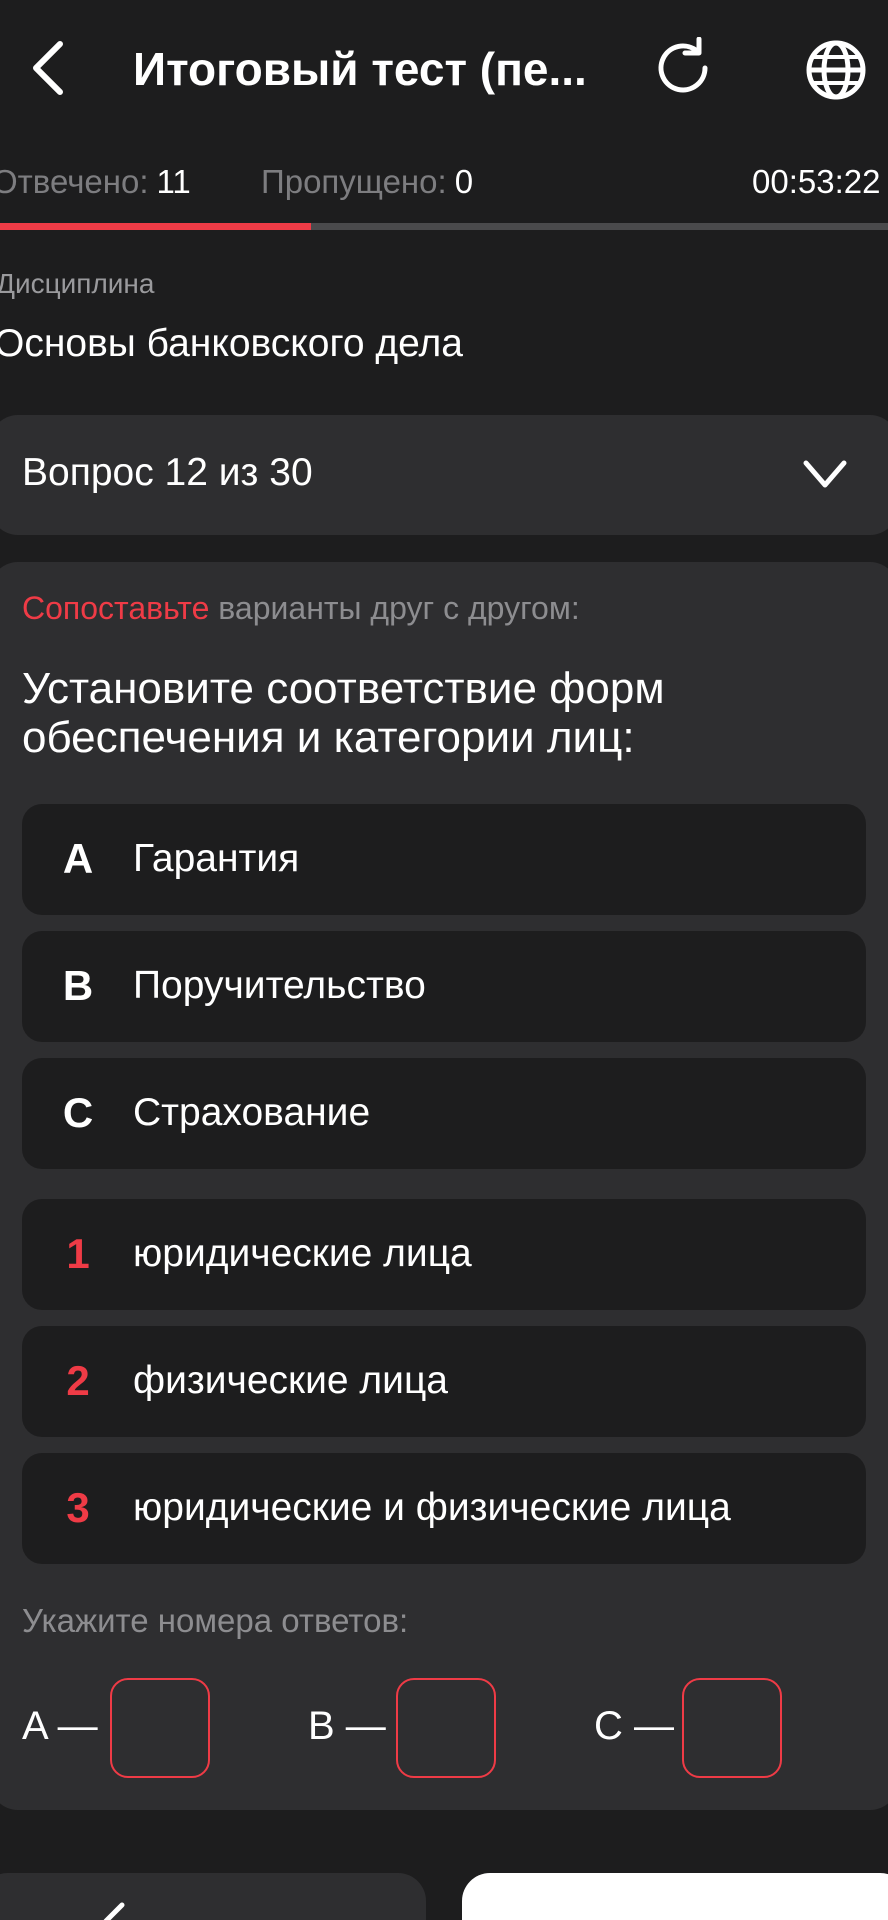  Describe the element at coordinates (683, 65) in the screenshot. I see `reload-icon` at that location.